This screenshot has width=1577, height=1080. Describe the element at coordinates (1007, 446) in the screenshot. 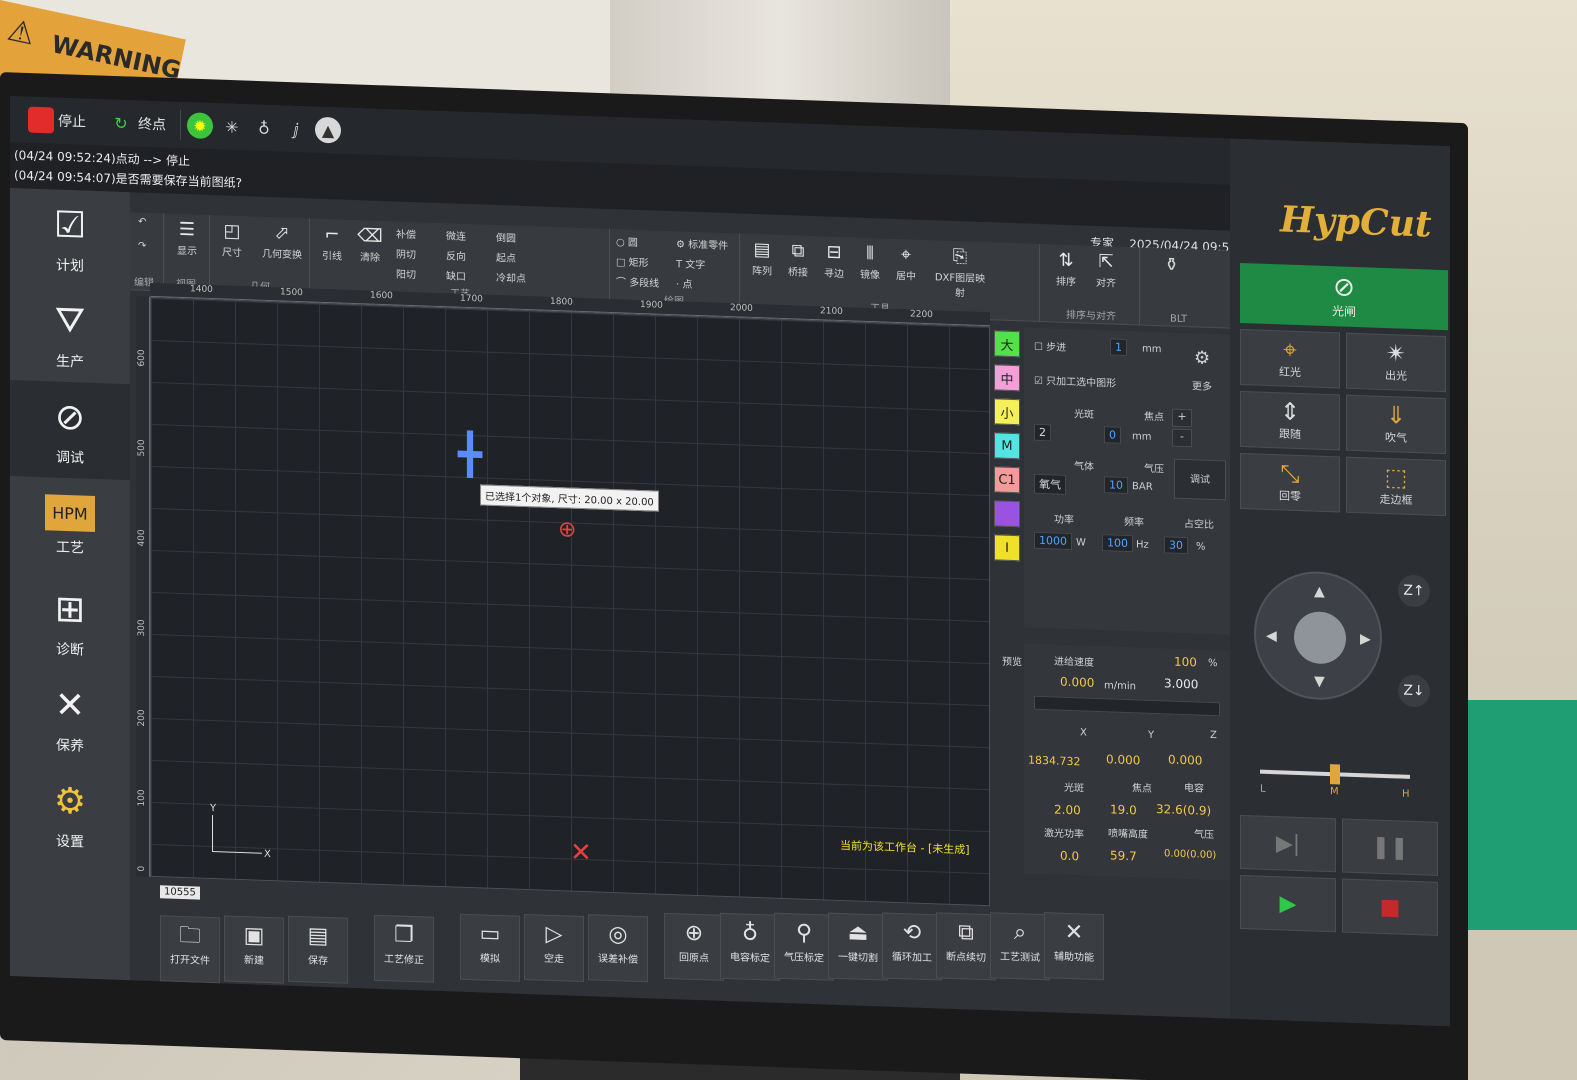

I see `layer-button: M` at that location.